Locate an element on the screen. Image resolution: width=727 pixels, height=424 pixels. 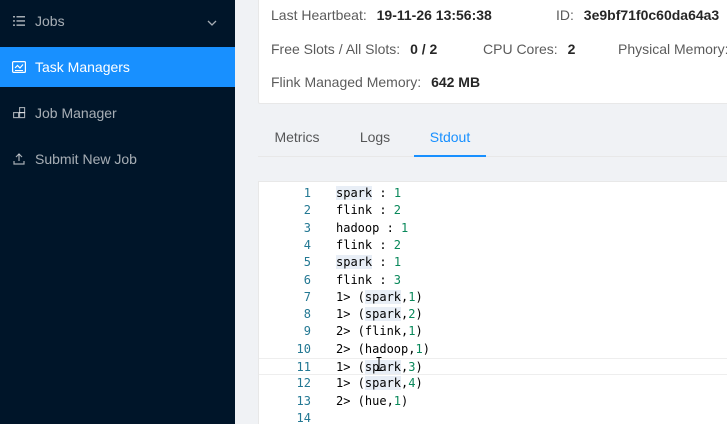
code-text: 1> (spark,2) is located at coordinates (379, 314).